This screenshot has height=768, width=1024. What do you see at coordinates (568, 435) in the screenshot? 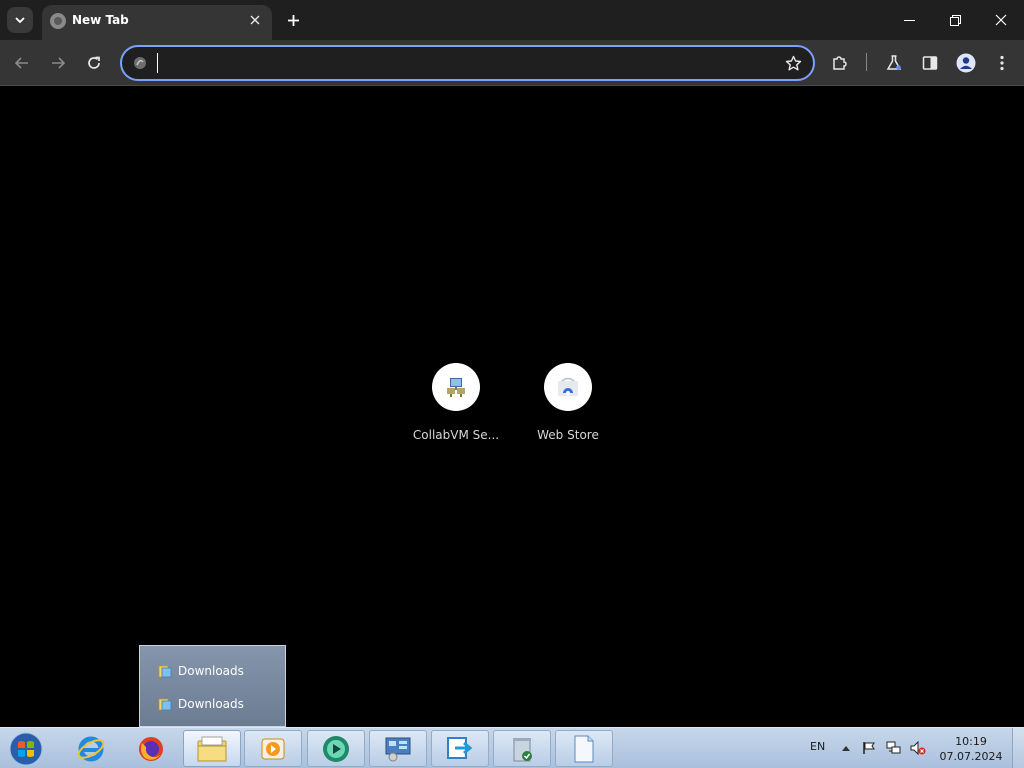
I see `shortcut-label: Web Store` at bounding box center [568, 435].